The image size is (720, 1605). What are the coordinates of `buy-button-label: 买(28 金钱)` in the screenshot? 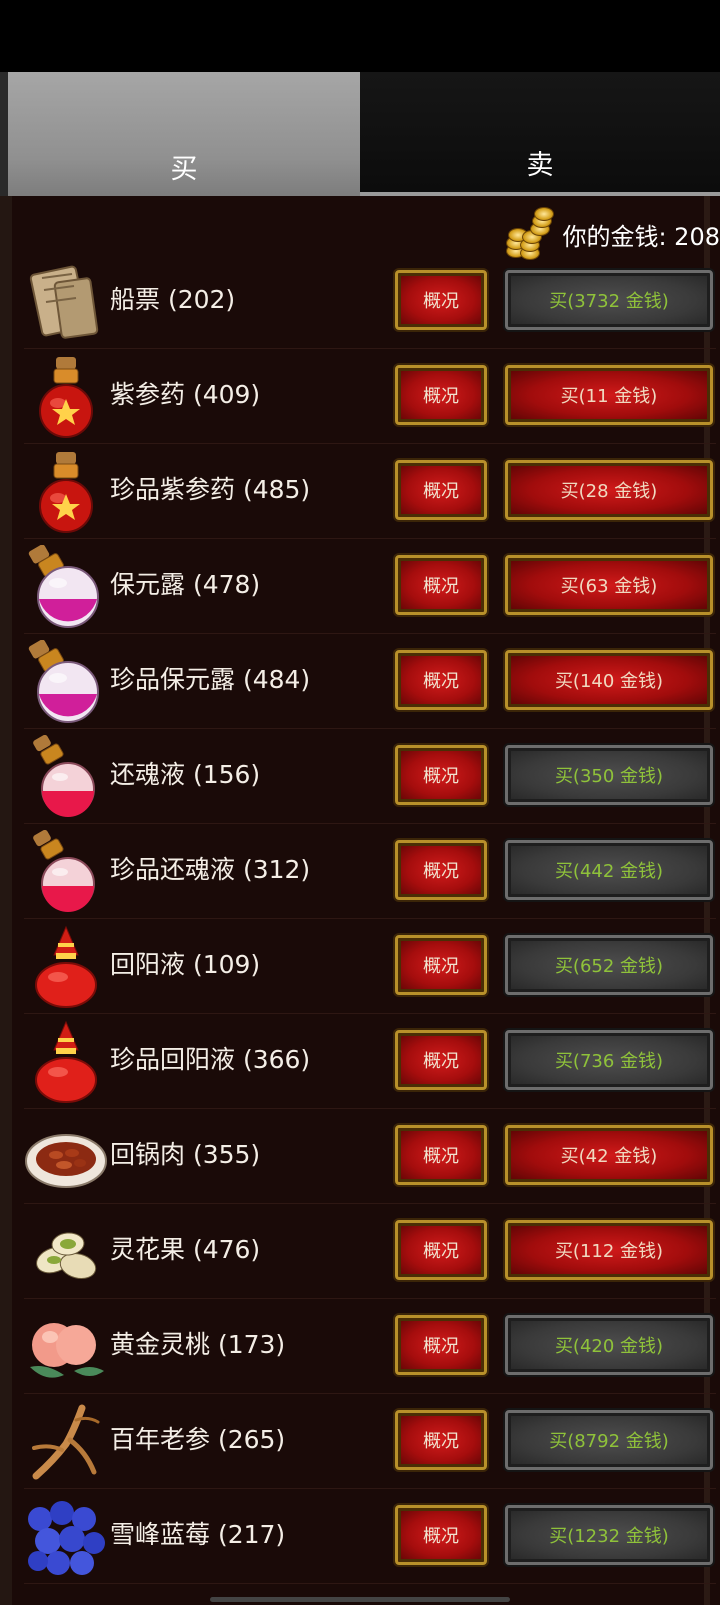 It's located at (609, 491).